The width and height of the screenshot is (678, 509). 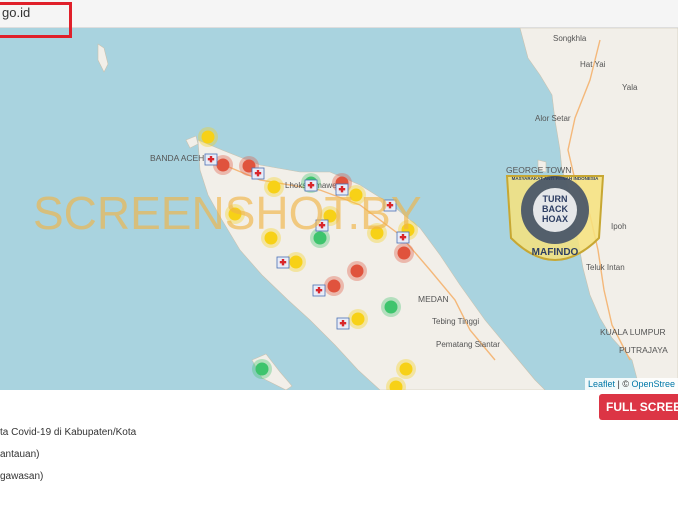 What do you see at coordinates (192, 142) in the screenshot?
I see `island-weh` at bounding box center [192, 142].